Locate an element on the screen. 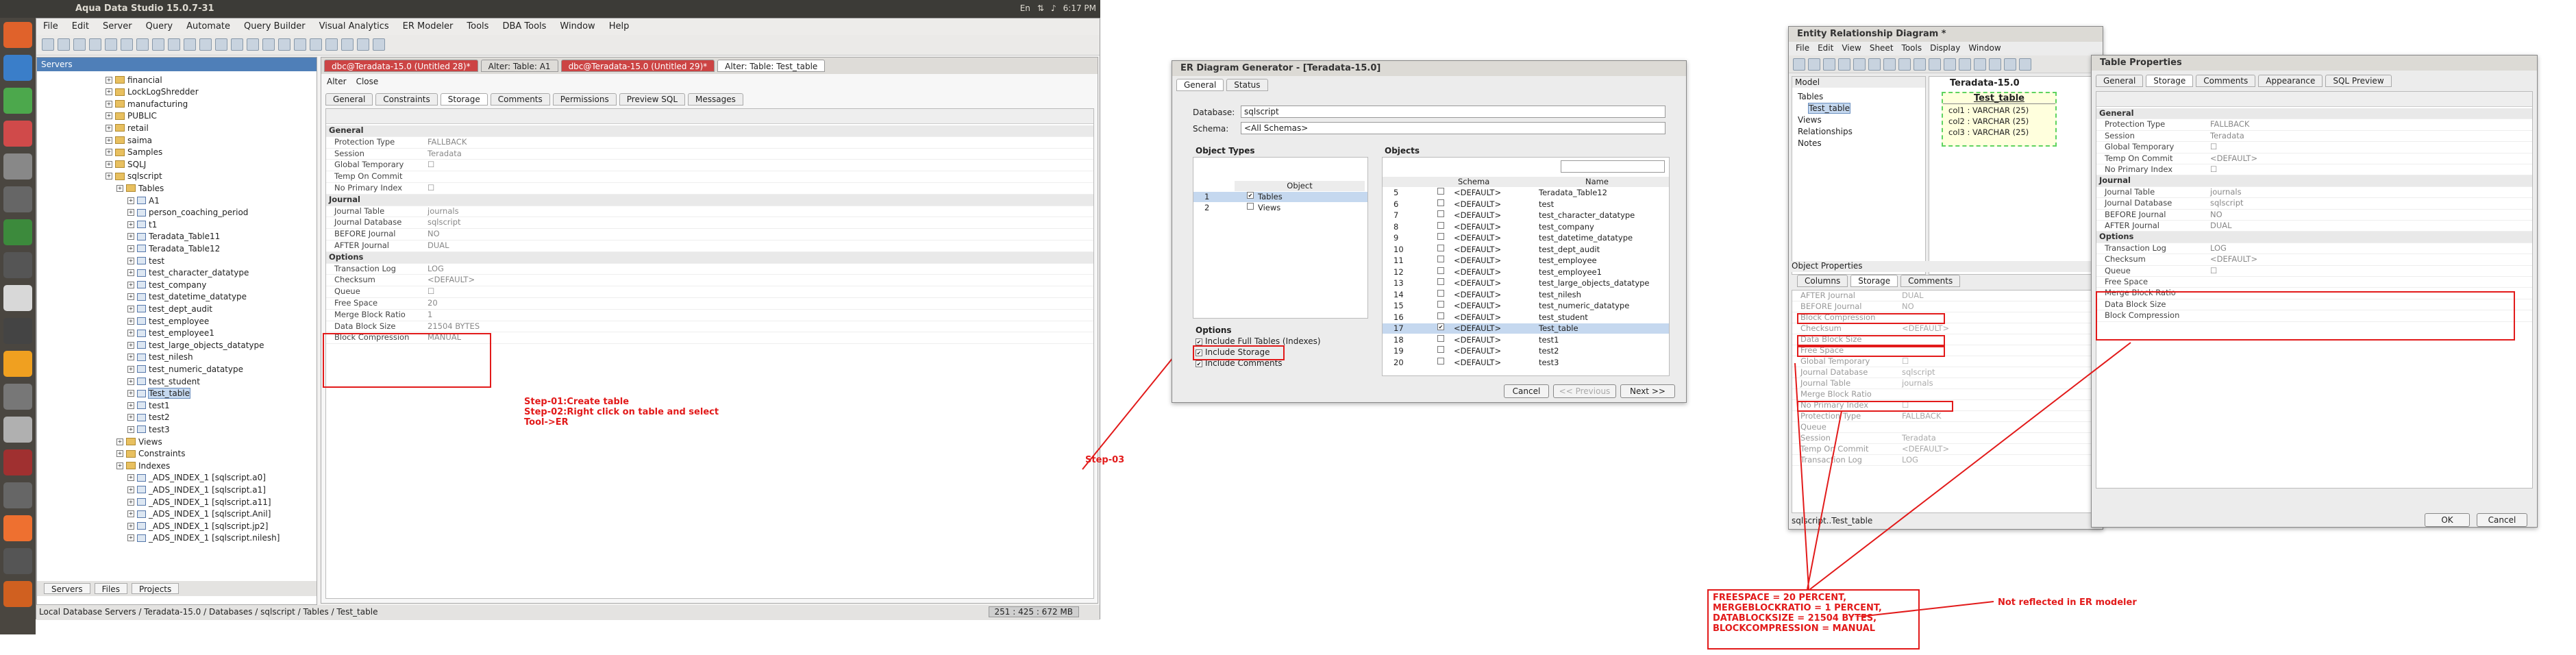 This screenshot has height=655, width=2576. menu-edit: Edit is located at coordinates (80, 26).